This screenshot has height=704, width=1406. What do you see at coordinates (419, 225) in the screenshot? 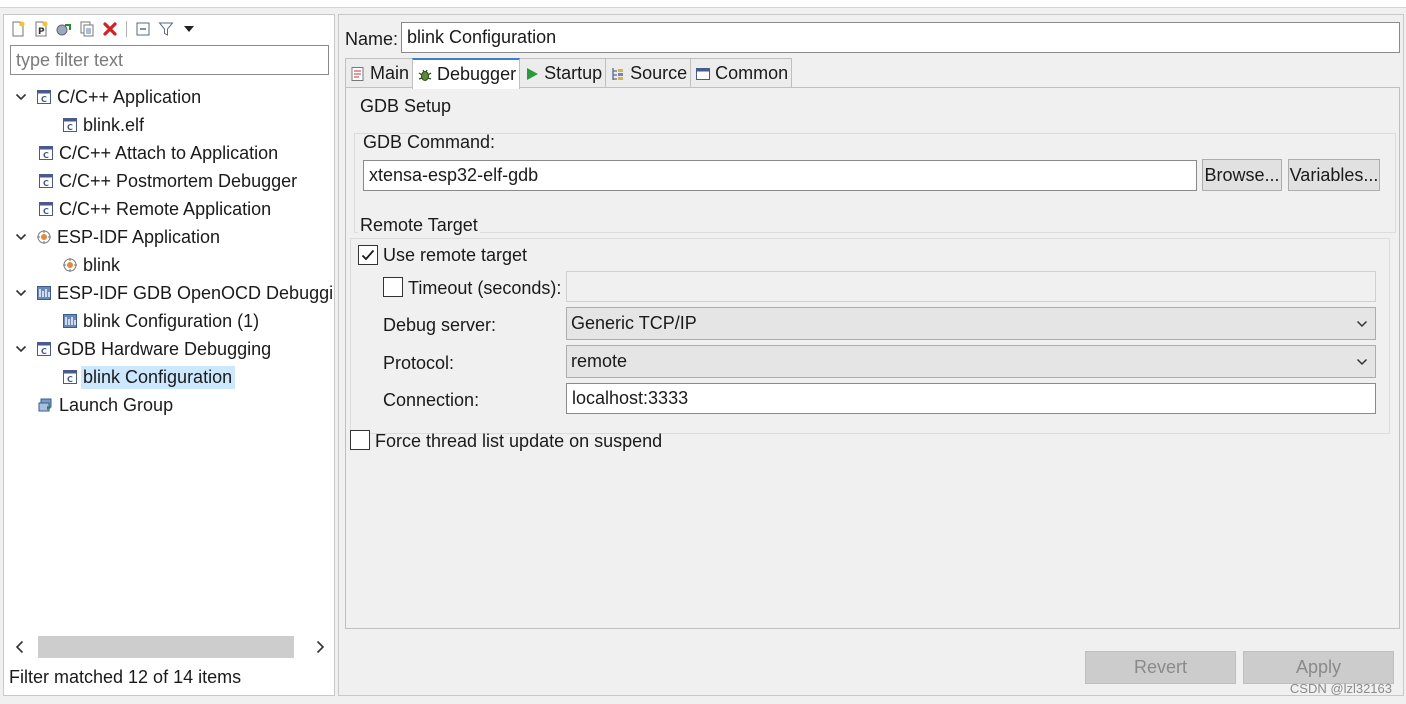
I see `remote-target-title: Remote Target` at bounding box center [419, 225].